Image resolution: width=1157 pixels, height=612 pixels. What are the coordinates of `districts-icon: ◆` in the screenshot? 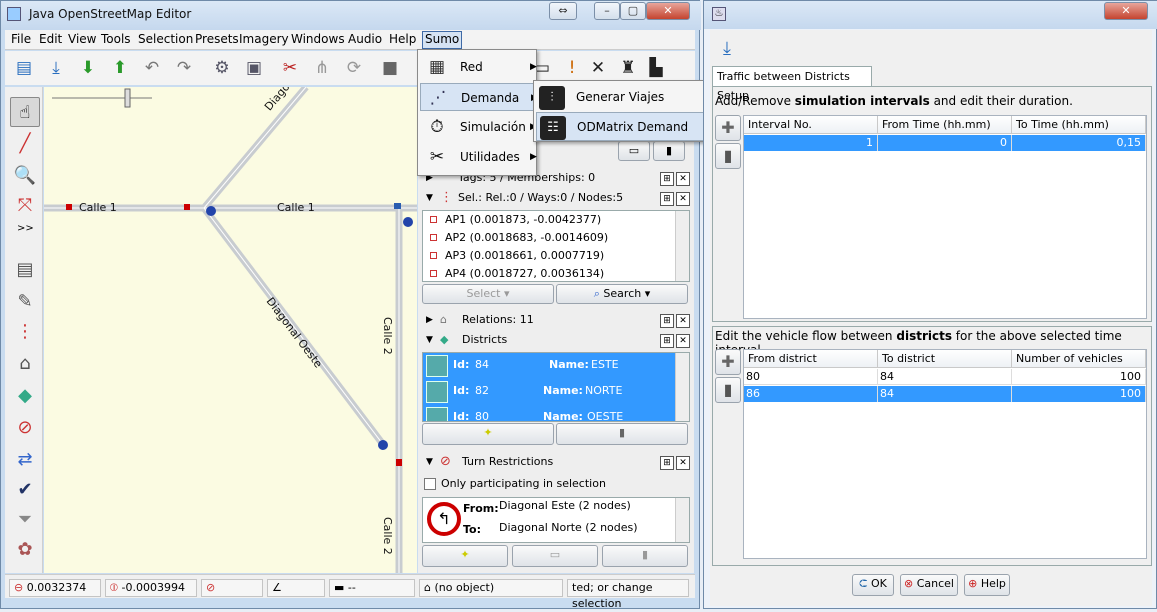 It's located at (25, 396).